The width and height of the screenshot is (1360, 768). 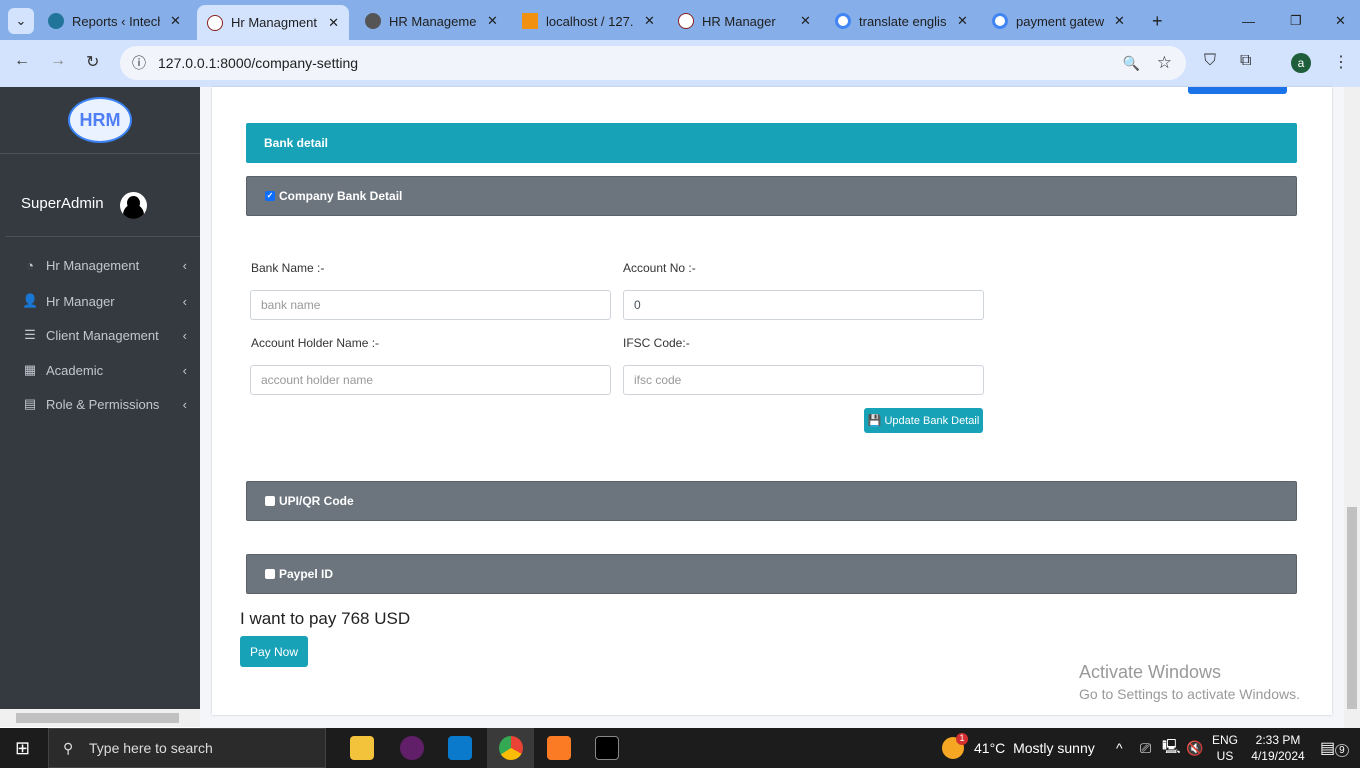 What do you see at coordinates (104, 335) in the screenshot?
I see `sidebar-item-client-management: ☰ Client Management ‹` at bounding box center [104, 335].